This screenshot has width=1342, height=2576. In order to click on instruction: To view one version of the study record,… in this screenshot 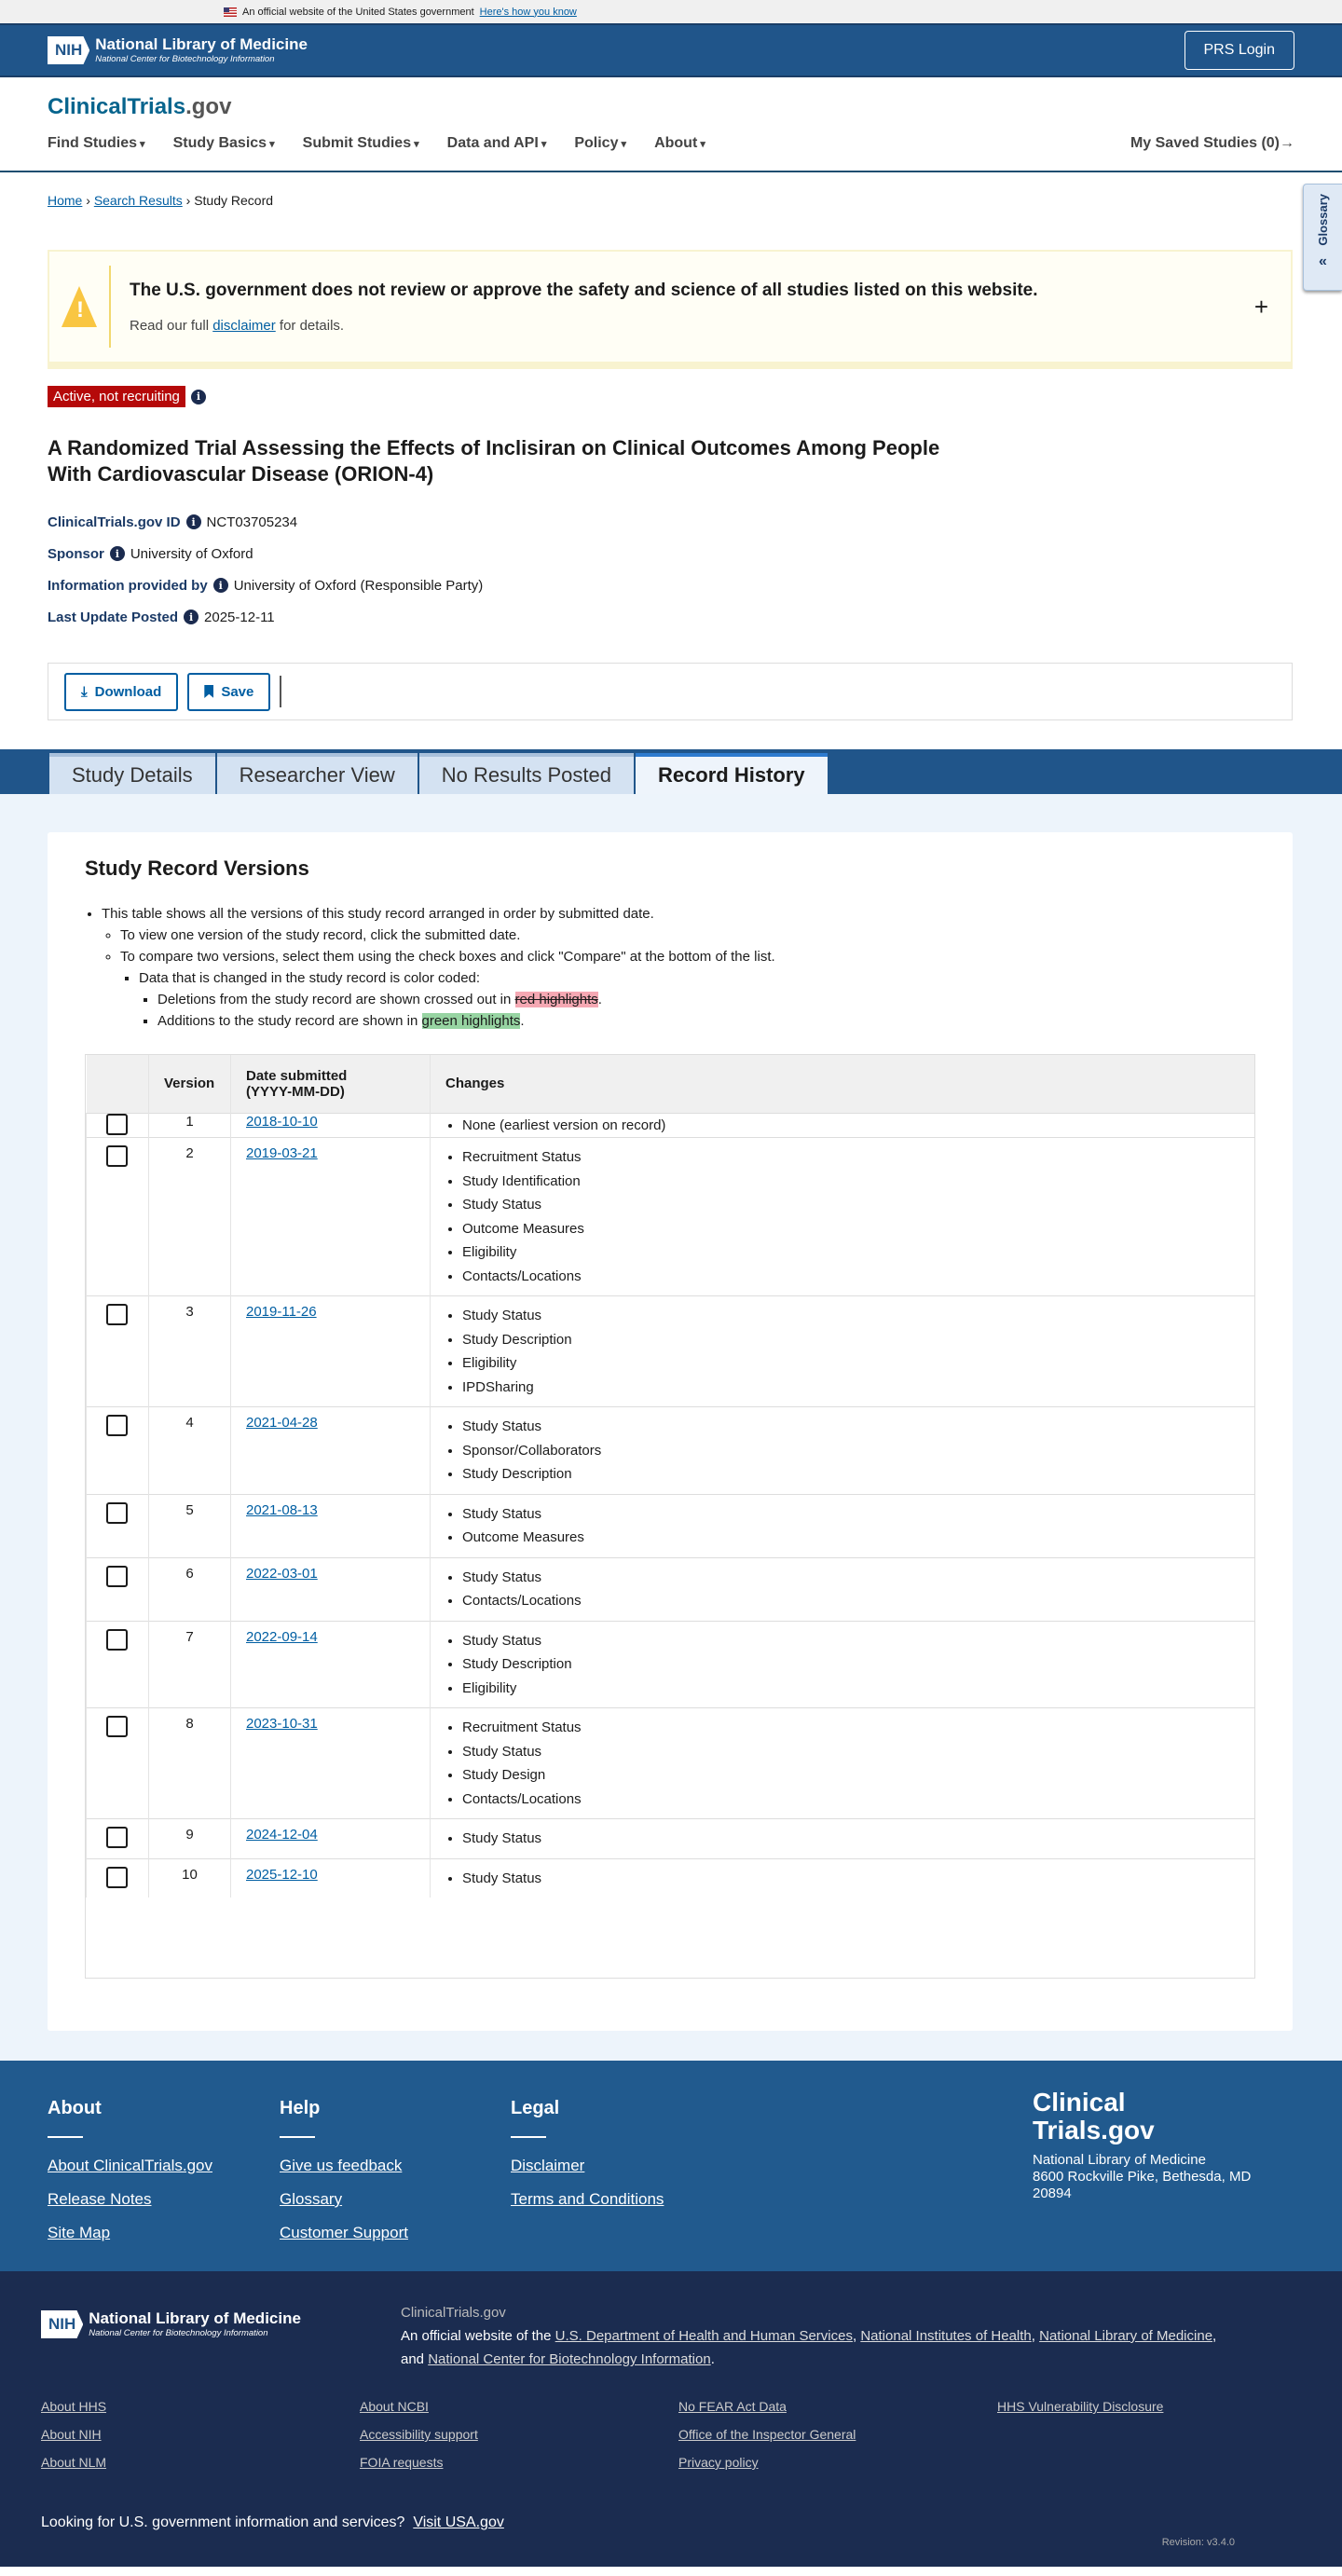, I will do `click(688, 935)`.